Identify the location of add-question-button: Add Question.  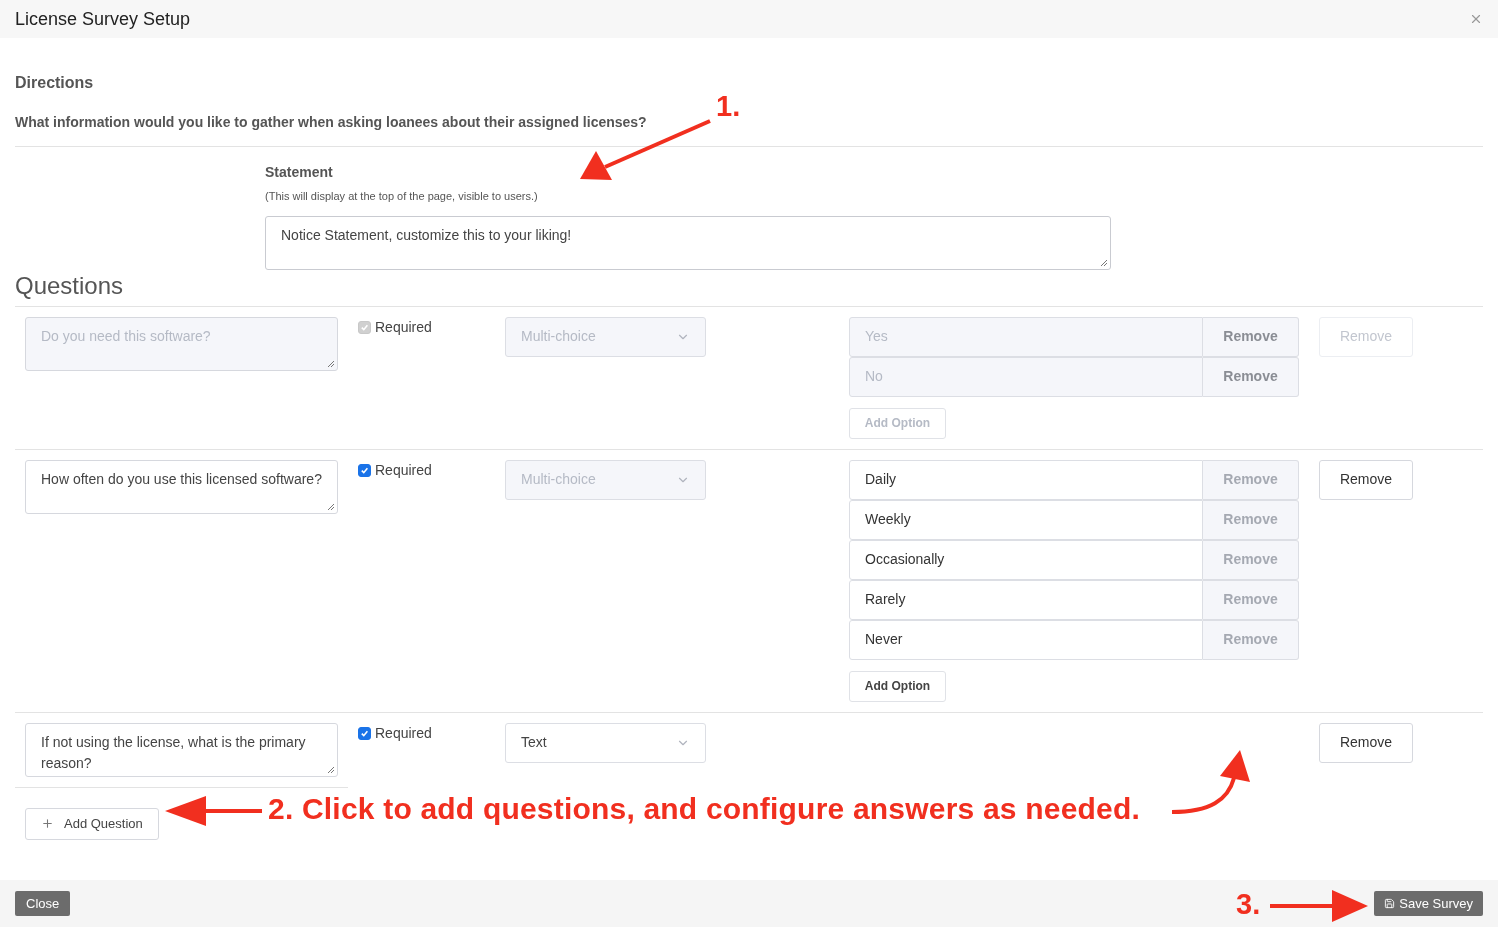
(92, 823).